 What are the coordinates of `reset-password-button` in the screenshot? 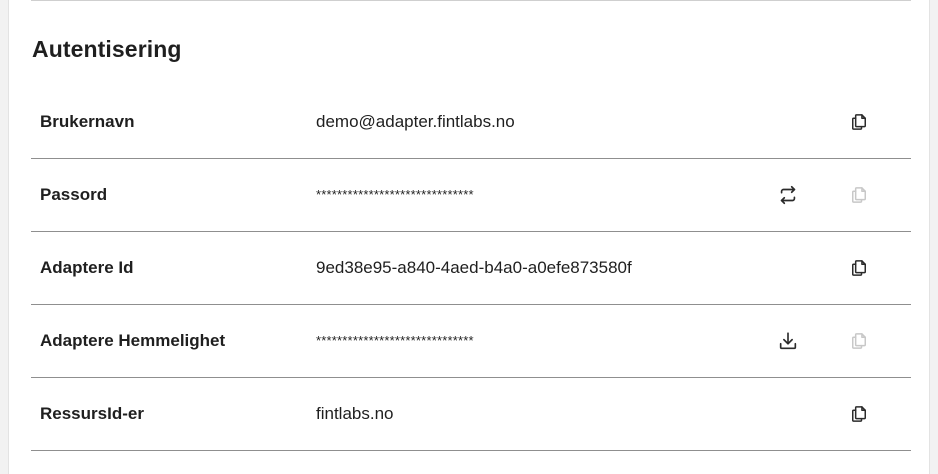 It's located at (788, 195).